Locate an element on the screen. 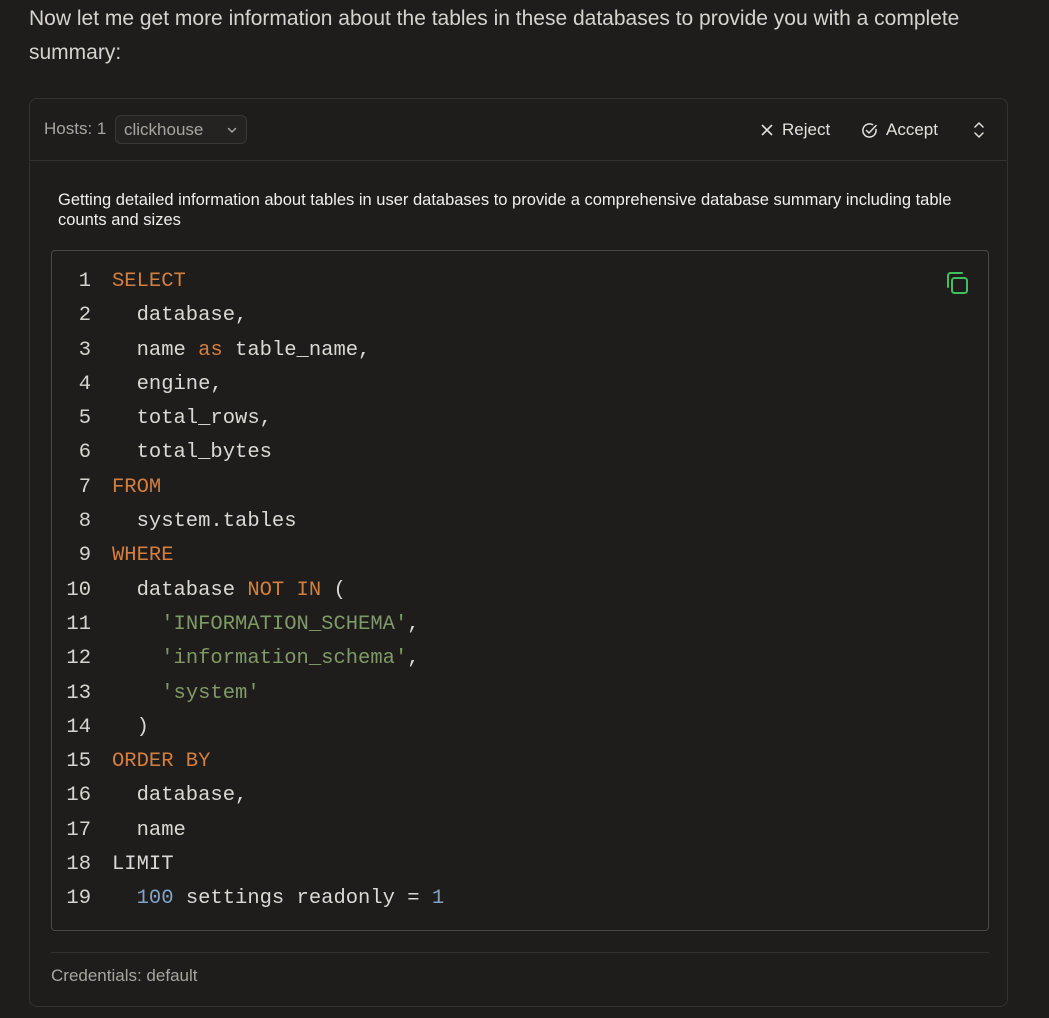 The width and height of the screenshot is (1049, 1018). reject-button: Reject is located at coordinates (795, 130).